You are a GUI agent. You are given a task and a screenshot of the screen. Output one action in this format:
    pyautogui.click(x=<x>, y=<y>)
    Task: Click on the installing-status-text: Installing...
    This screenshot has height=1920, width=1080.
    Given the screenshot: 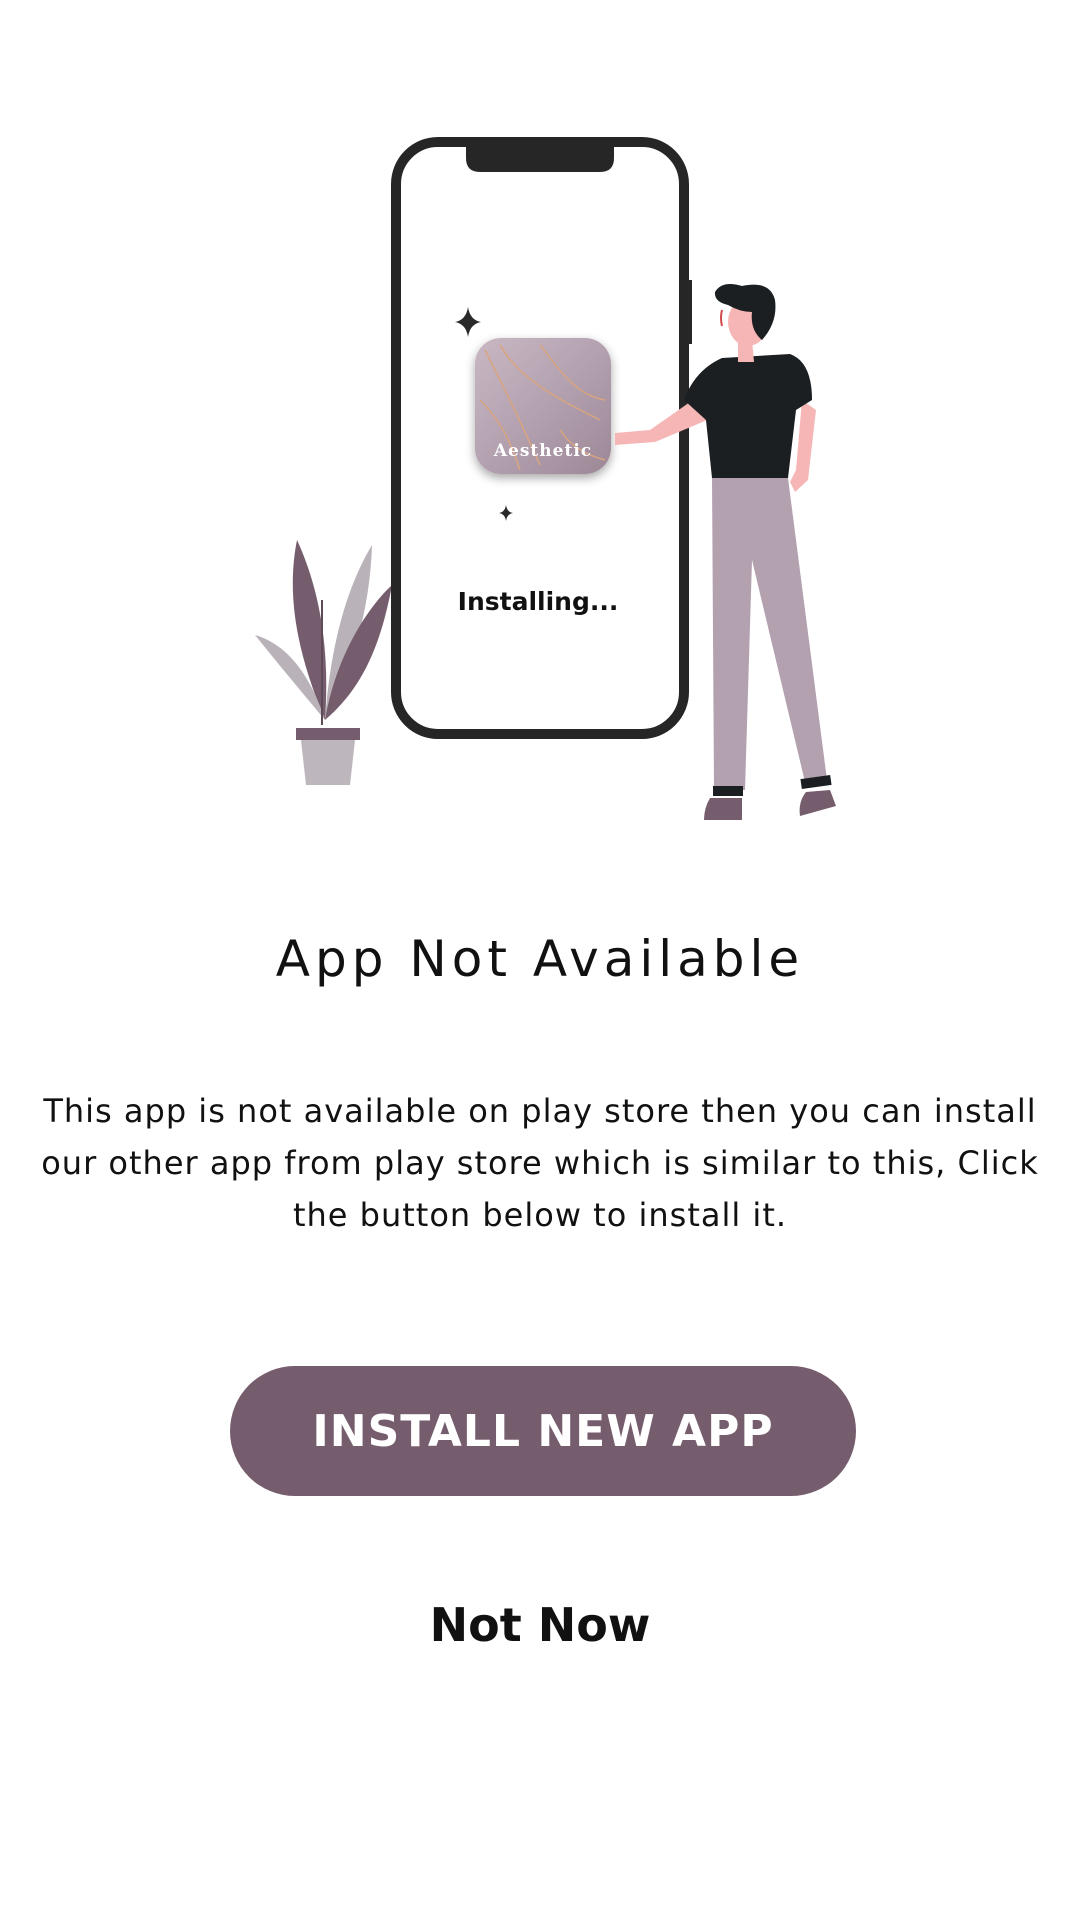 What is the action you would take?
    pyautogui.click(x=538, y=601)
    